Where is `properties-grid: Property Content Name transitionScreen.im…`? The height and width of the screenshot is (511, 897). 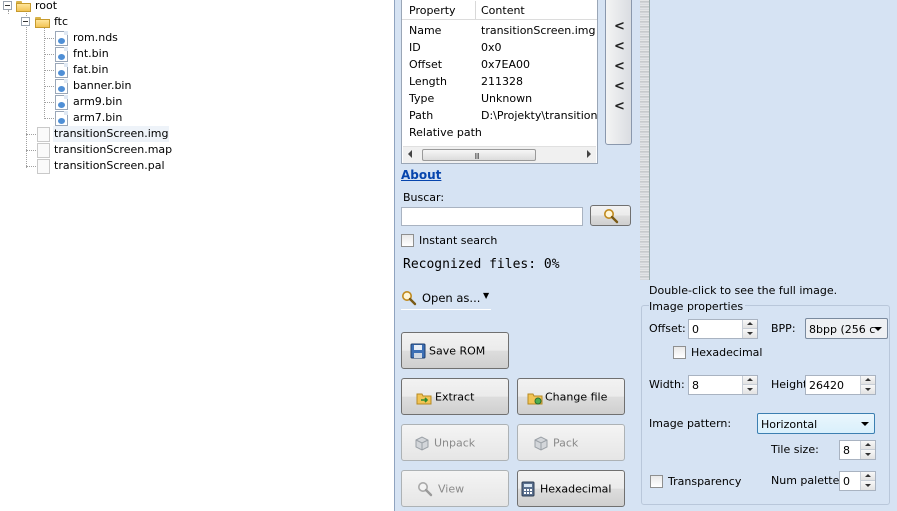 properties-grid: Property Content Name transitionScreen.im… is located at coordinates (499, 82).